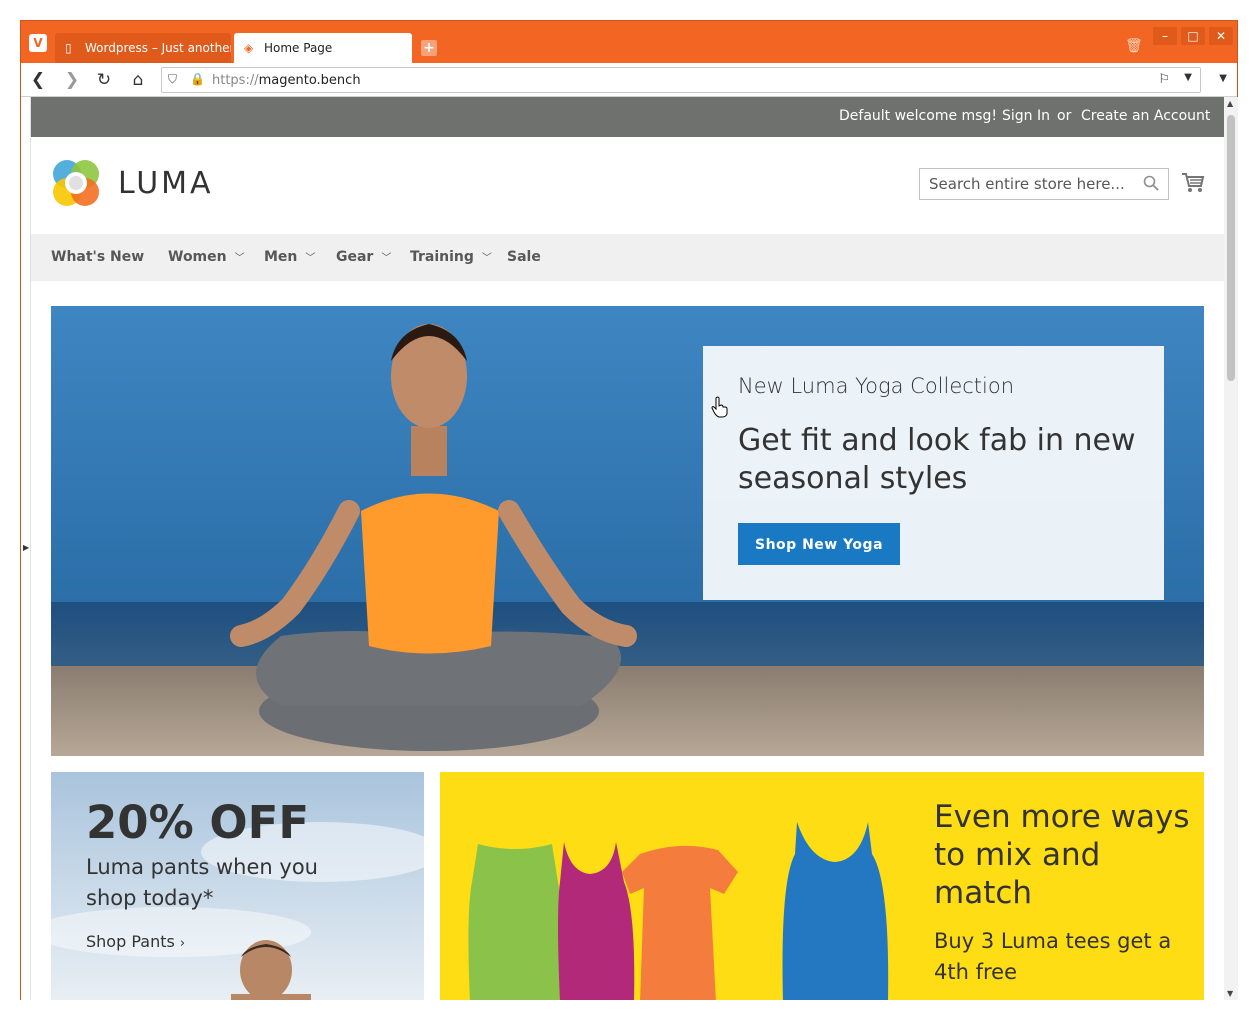 The width and height of the screenshot is (1258, 1020). Describe the element at coordinates (38, 80) in the screenshot. I see `back-icon: ❮` at that location.